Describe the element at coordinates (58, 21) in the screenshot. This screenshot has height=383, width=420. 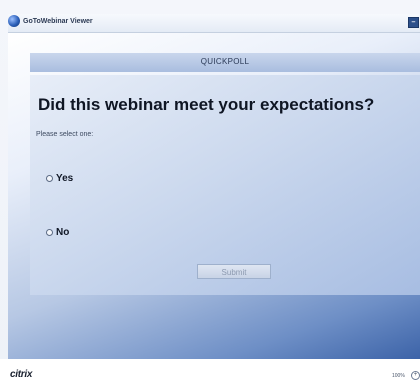
I see `window-title: GoToWebinar Viewer` at that location.